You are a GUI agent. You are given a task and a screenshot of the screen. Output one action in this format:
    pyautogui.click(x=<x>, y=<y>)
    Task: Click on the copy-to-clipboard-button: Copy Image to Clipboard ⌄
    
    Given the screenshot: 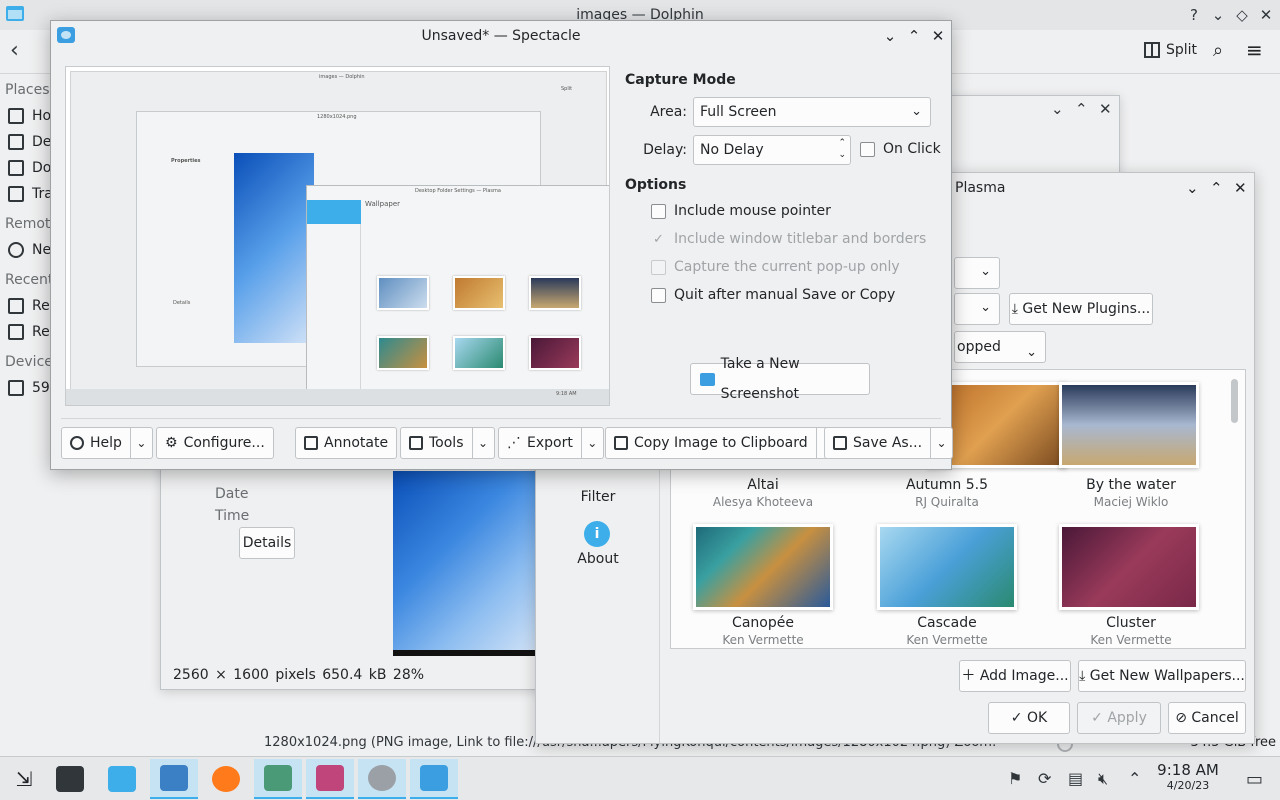 What is the action you would take?
    pyautogui.click(x=722, y=443)
    